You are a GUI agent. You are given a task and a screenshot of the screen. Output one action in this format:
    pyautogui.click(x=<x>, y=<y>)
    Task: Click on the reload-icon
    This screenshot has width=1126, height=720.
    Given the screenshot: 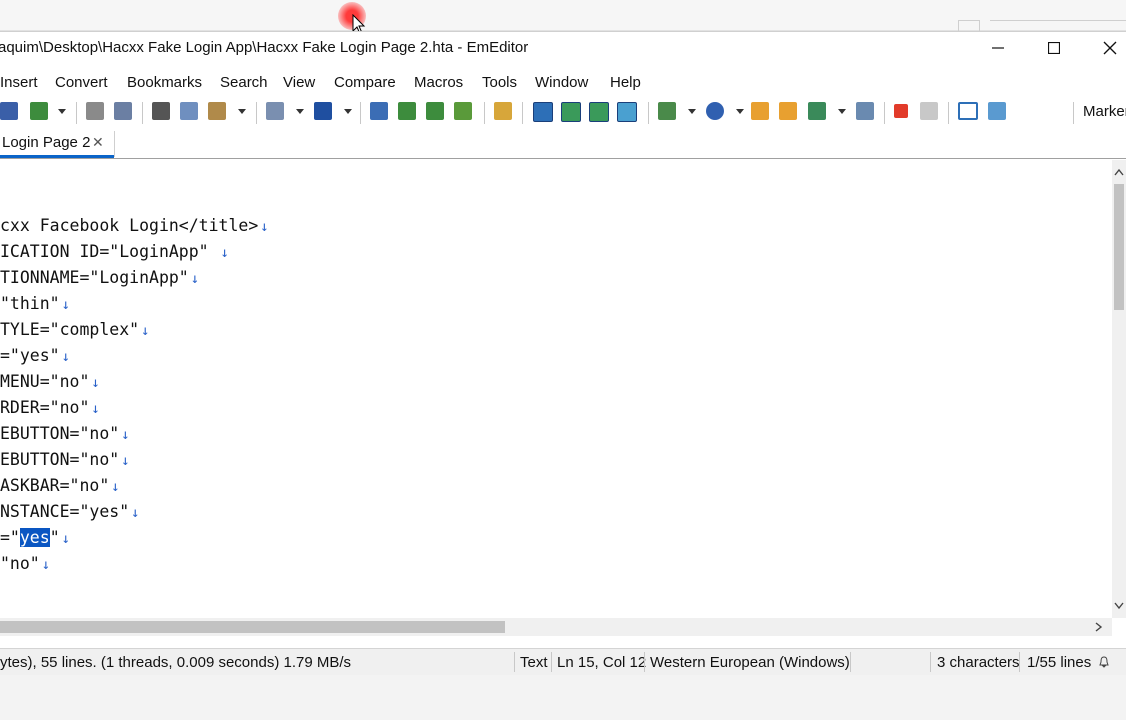 What is the action you would take?
    pyautogui.click(x=39, y=111)
    